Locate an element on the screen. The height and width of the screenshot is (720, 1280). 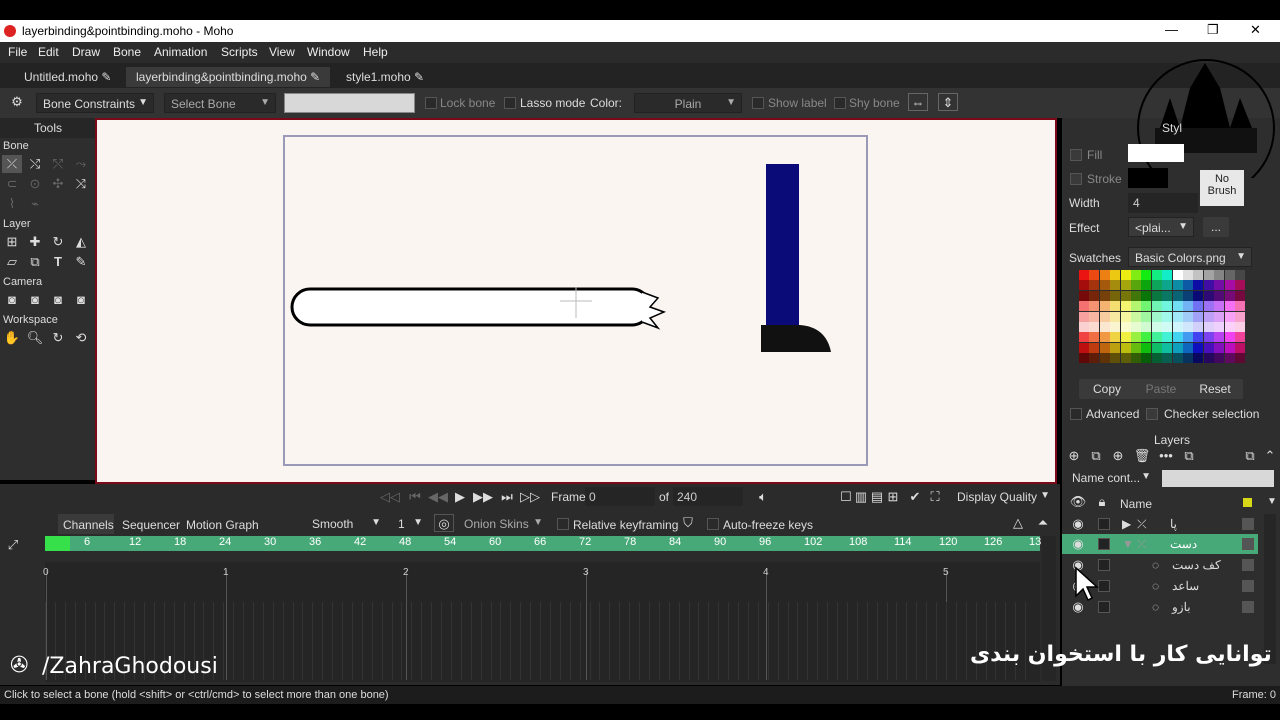
frame-input: 0 is located at coordinates (620, 496).